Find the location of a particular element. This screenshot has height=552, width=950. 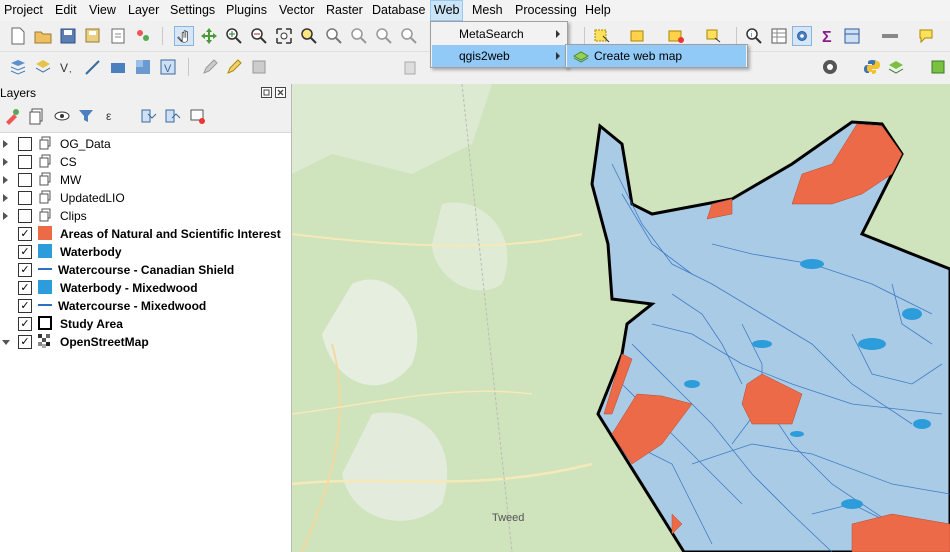

pan-map-icon is located at coordinates (184, 36).